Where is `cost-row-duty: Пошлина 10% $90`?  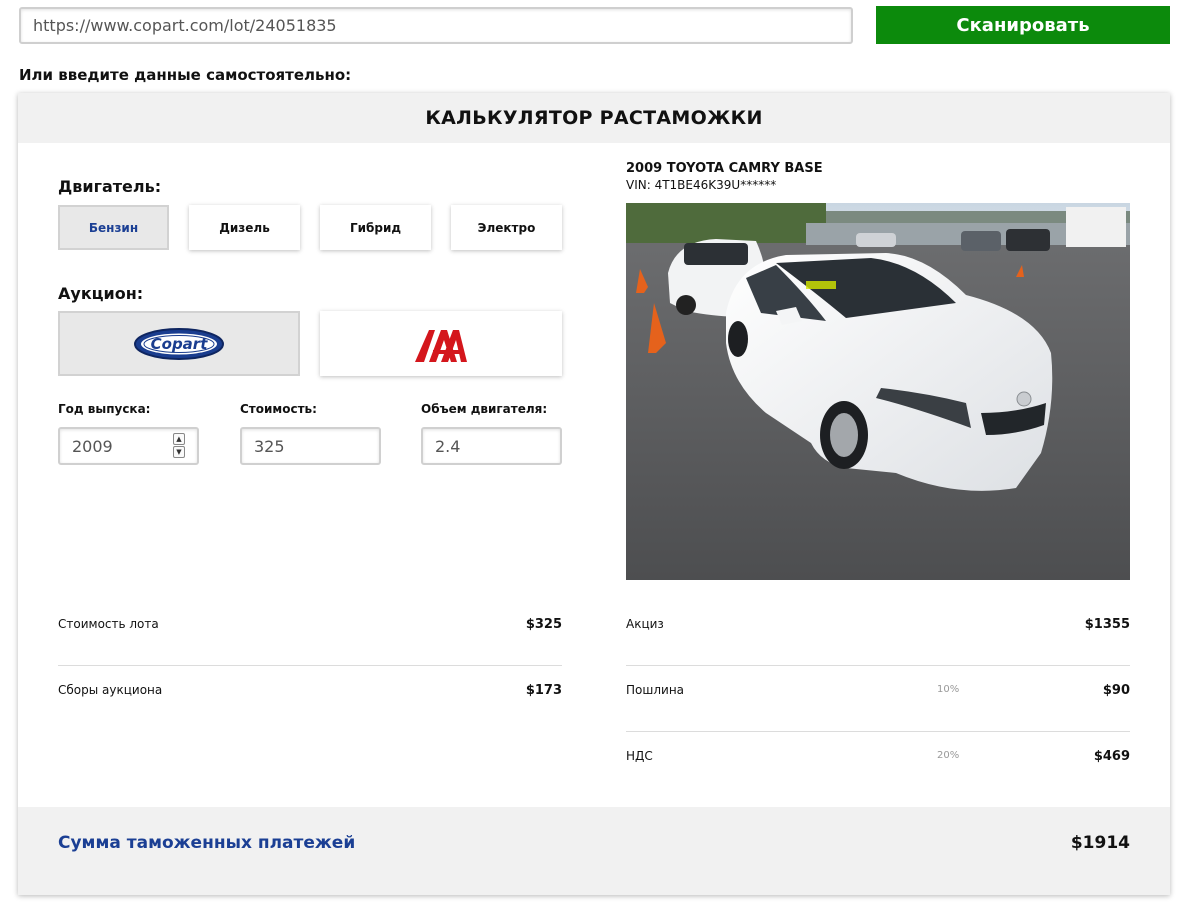
cost-row-duty: Пошлина 10% $90 is located at coordinates (878, 693).